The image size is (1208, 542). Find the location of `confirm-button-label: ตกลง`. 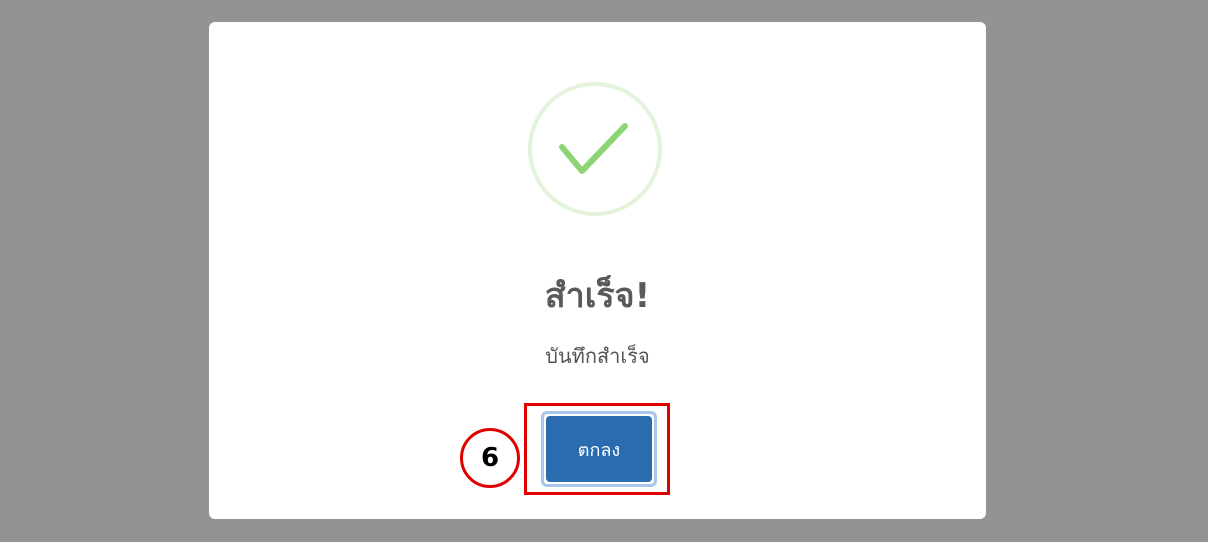

confirm-button-label: ตกลง is located at coordinates (599, 449).